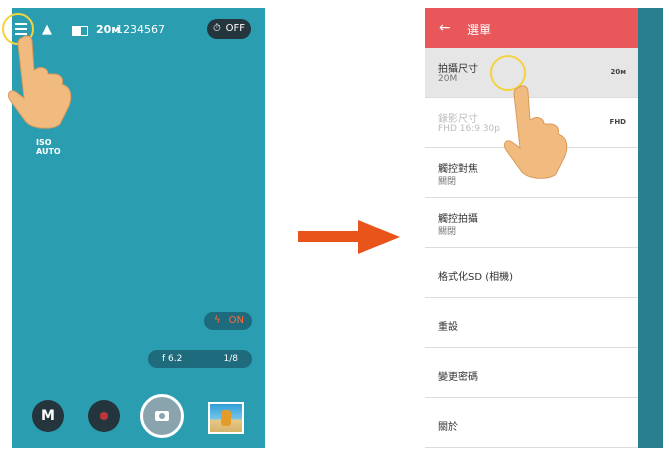  I want to click on iso-value: AUTO, so click(48, 151).